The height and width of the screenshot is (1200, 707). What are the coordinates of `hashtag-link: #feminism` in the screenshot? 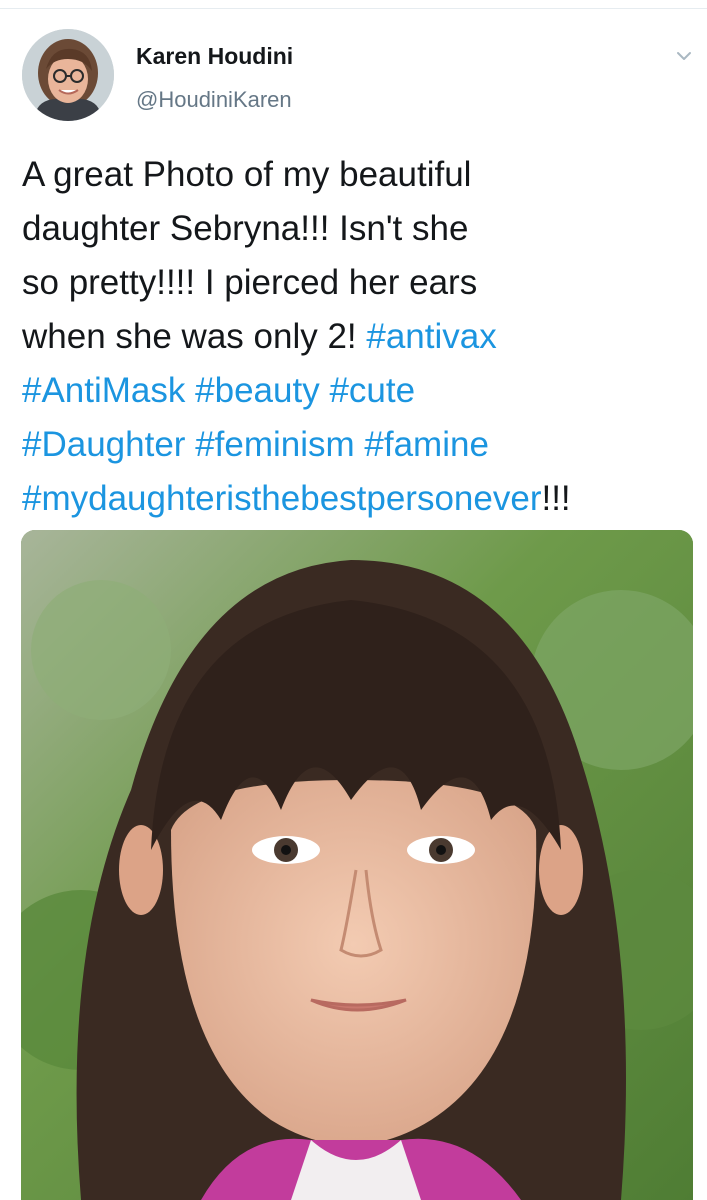 It's located at (274, 444).